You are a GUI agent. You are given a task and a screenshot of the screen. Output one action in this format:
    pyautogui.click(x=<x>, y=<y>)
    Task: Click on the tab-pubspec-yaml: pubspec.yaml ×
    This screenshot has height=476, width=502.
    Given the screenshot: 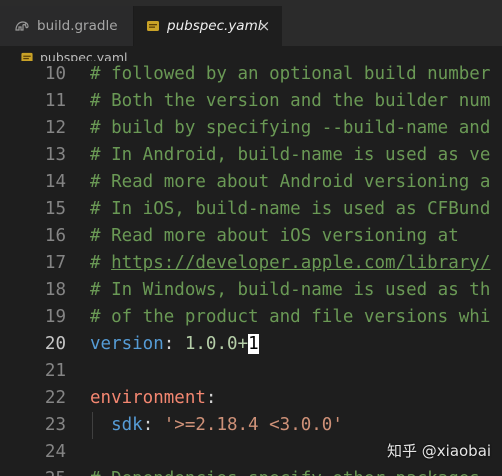 What is the action you would take?
    pyautogui.click(x=208, y=26)
    